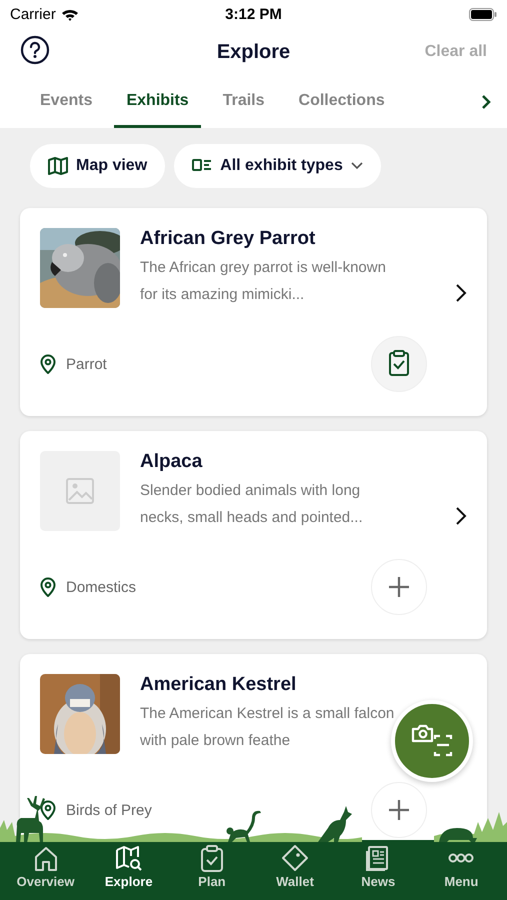 This screenshot has height=900, width=507. Describe the element at coordinates (254, 52) in the screenshot. I see `page-title: Explore` at that location.